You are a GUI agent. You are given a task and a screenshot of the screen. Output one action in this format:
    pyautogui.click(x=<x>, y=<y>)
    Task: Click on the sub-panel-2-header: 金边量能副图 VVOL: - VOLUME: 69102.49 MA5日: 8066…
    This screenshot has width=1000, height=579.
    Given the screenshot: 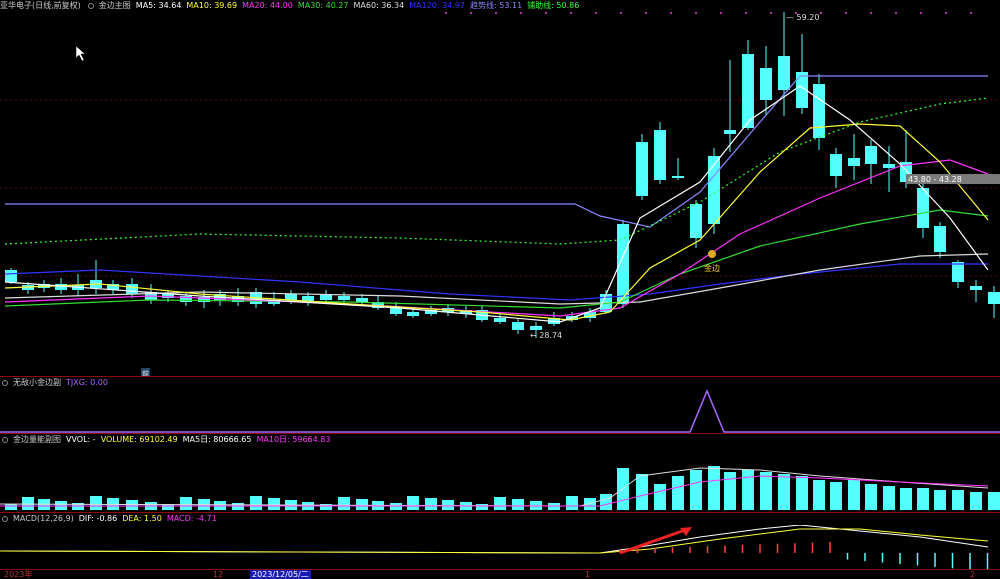 What is the action you would take?
    pyautogui.click(x=170, y=440)
    